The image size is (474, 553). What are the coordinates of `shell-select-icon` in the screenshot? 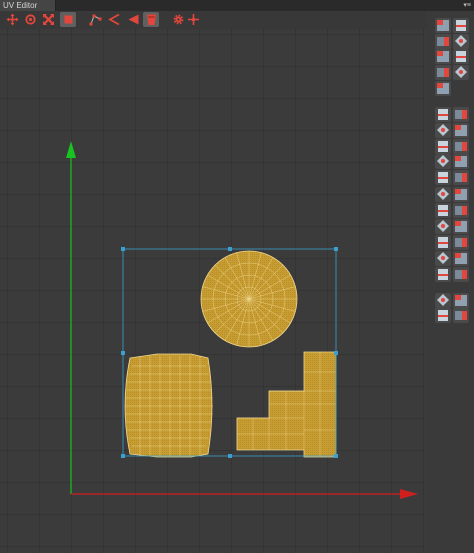 It's located at (461, 274).